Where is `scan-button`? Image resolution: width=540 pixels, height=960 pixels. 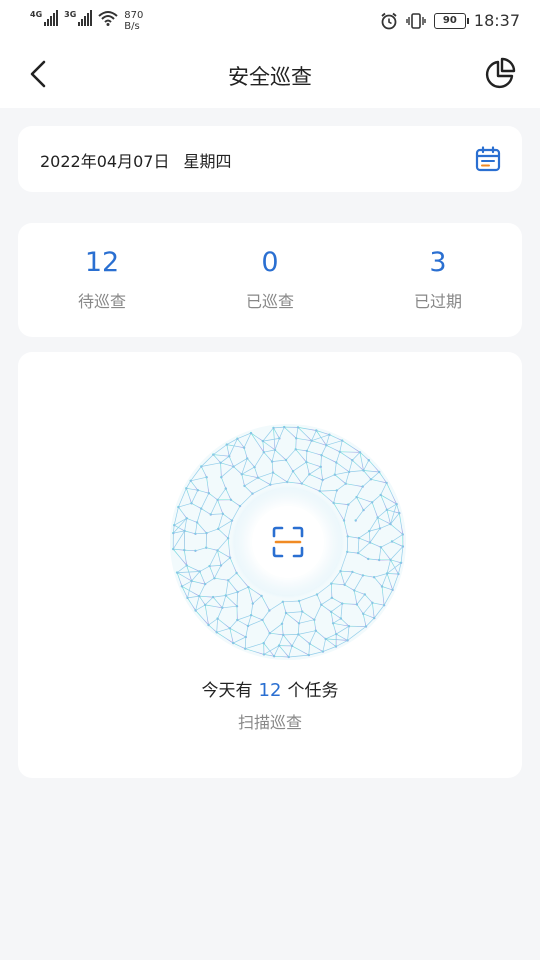 scan-button is located at coordinates (288, 542).